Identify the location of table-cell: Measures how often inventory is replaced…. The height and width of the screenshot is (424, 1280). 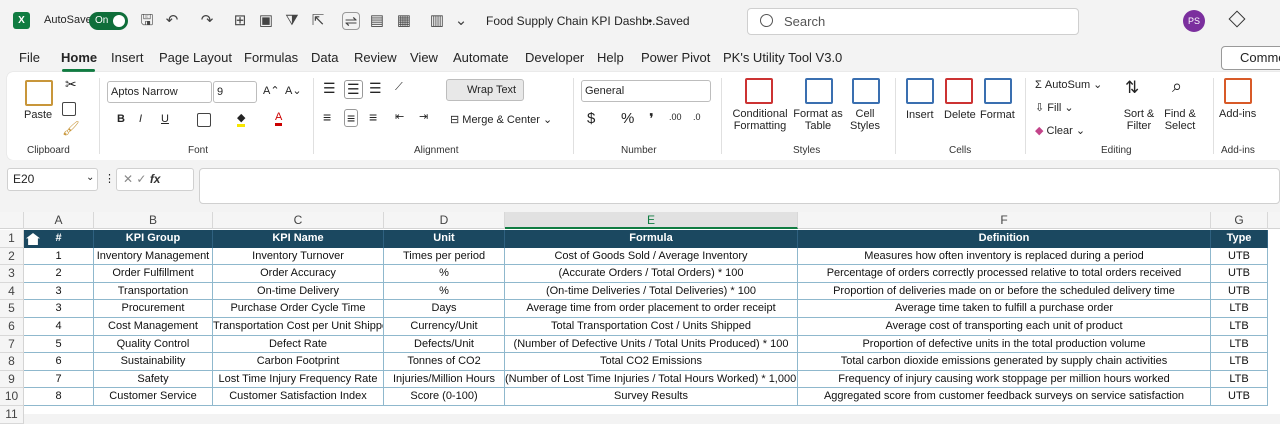
(1004, 256).